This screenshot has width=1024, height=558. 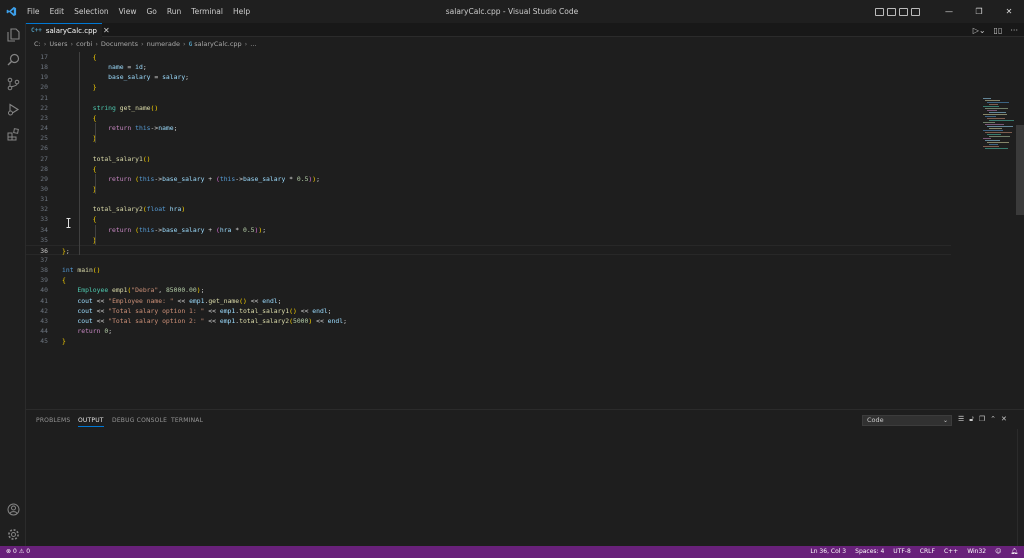 I want to click on restore-button: ❐, so click(x=979, y=11).